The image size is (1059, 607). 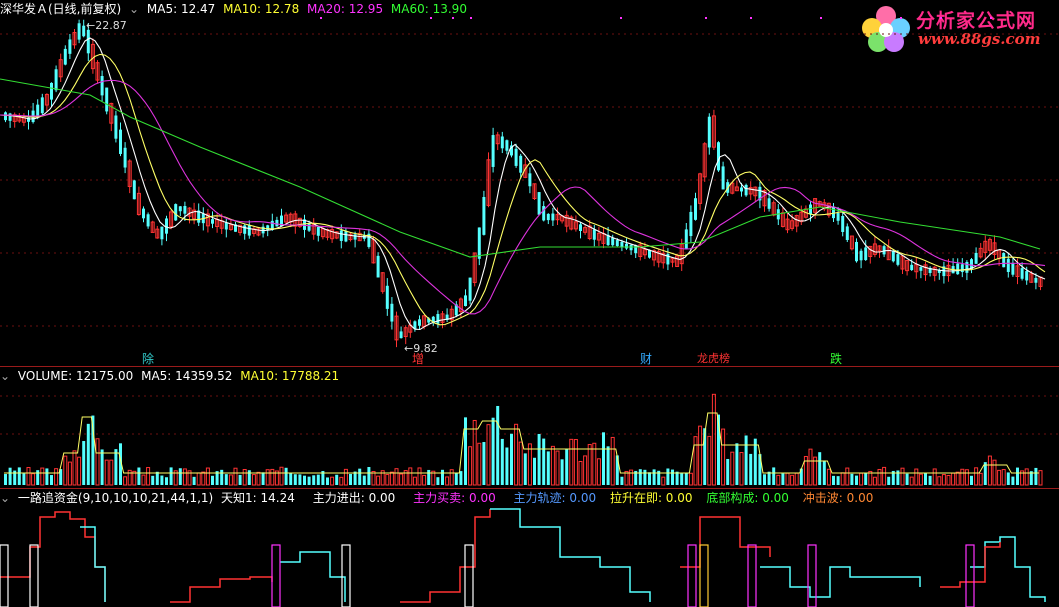 What do you see at coordinates (713, 359) in the screenshot?
I see `event-marker: 龙虎榜` at bounding box center [713, 359].